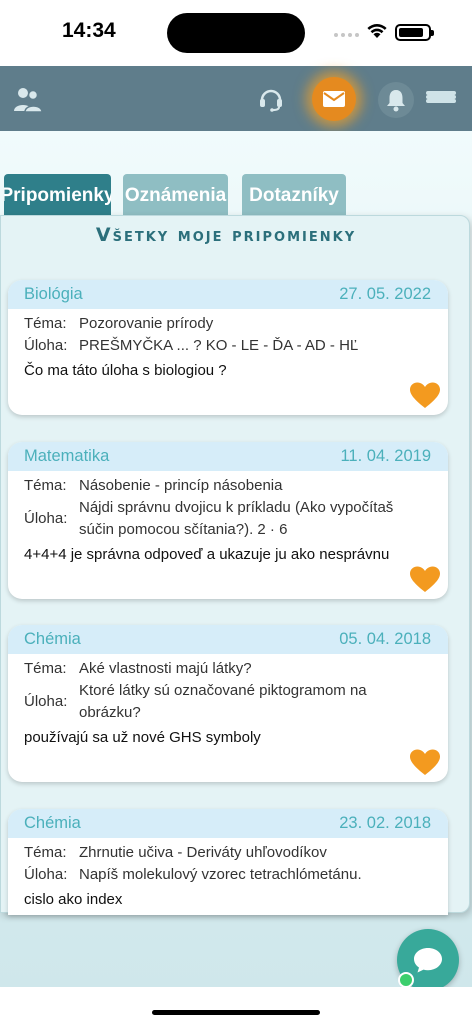  Describe the element at coordinates (165, 668) in the screenshot. I see `tema-value: Aké vlastnosti majú látky?` at that location.